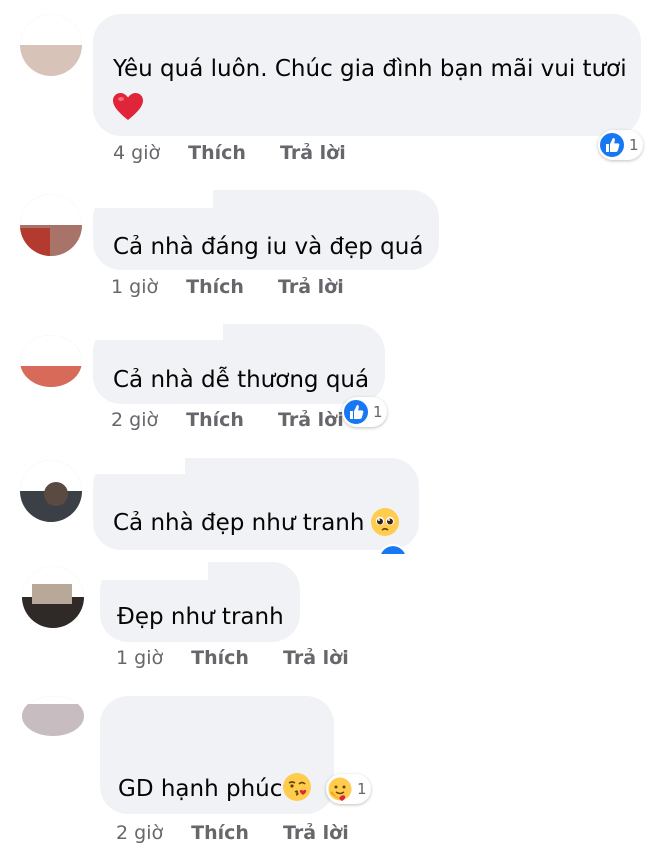 This screenshot has height=854, width=660. What do you see at coordinates (200, 789) in the screenshot?
I see `comment-text: GD hạnh phúc` at bounding box center [200, 789].